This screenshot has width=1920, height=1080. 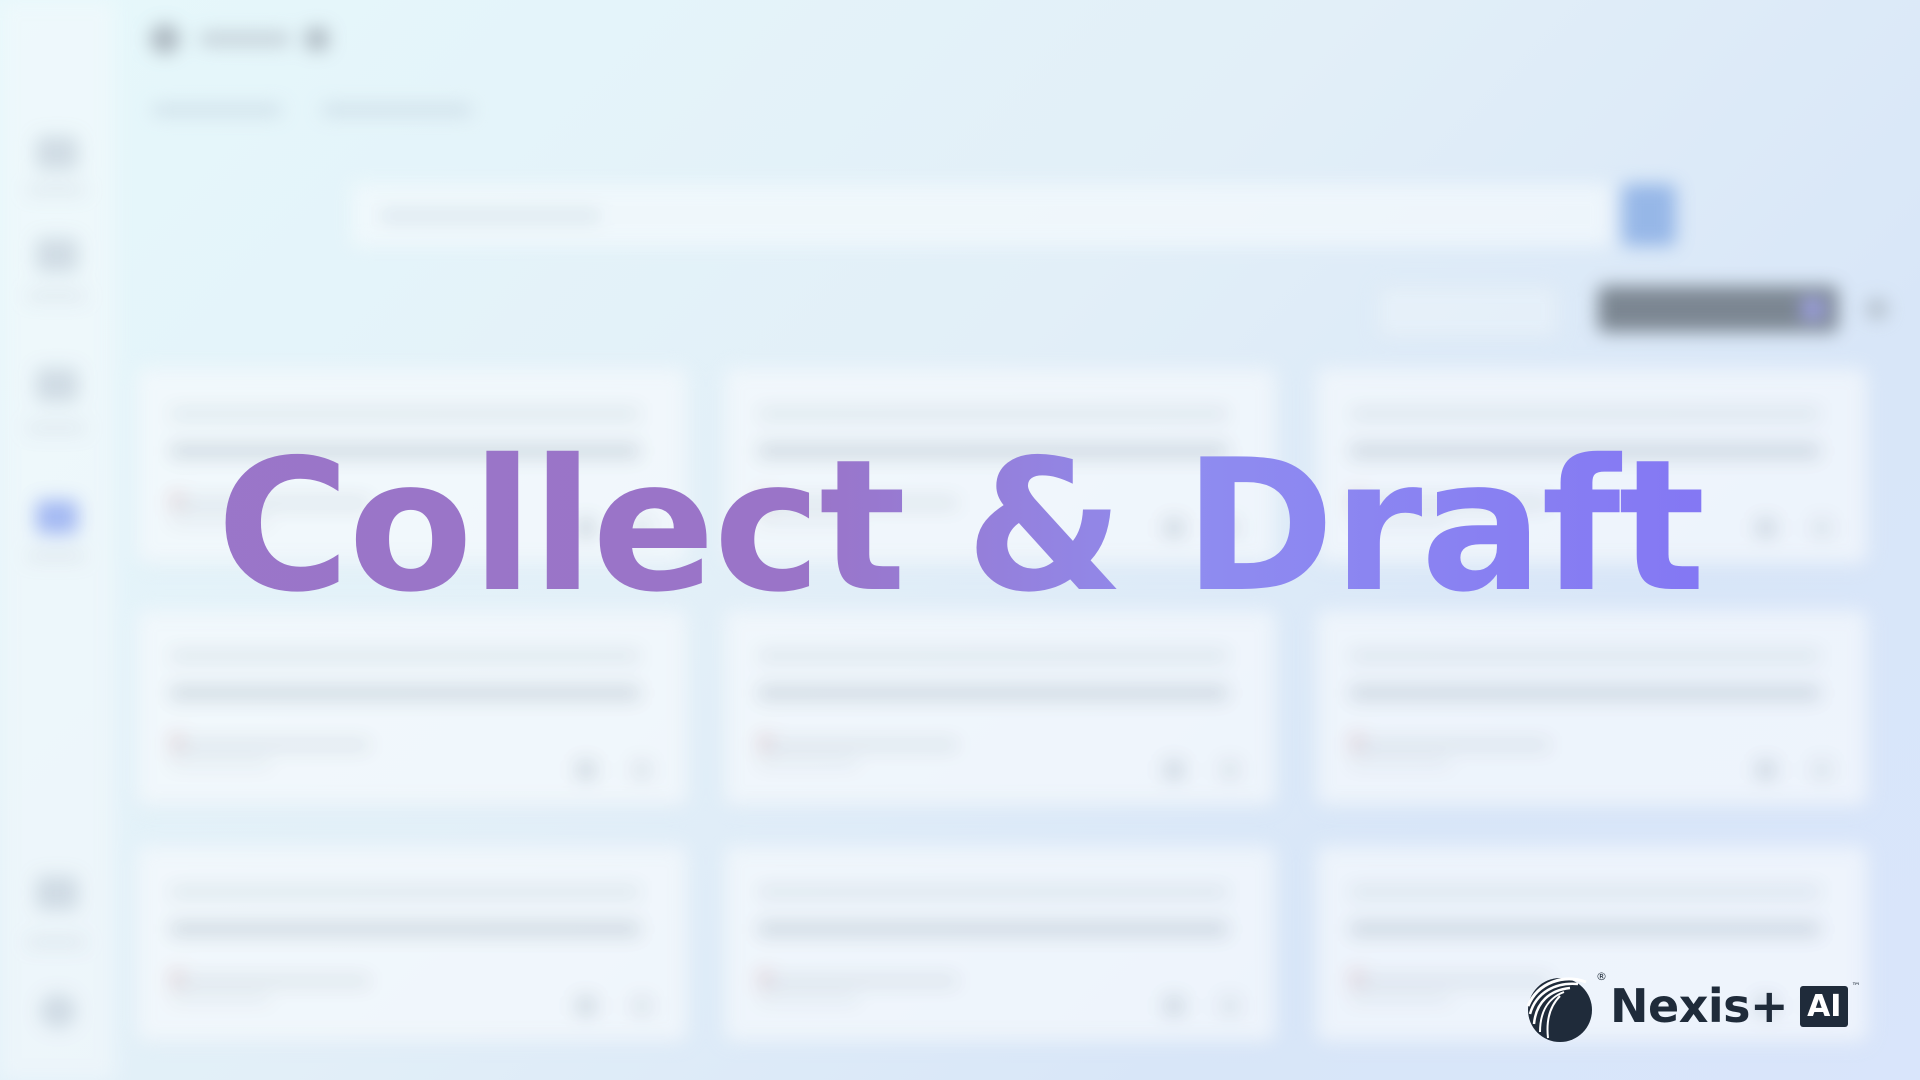 What do you see at coordinates (317, 39) in the screenshot?
I see `app-badge-icon` at bounding box center [317, 39].